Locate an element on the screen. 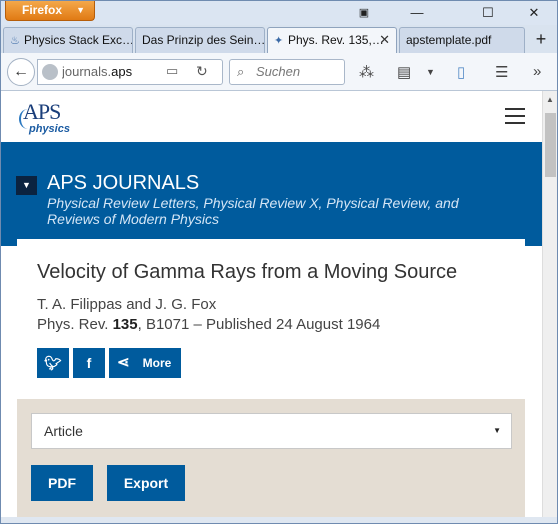 The height and width of the screenshot is (524, 558). scroll-up-arrow-icon: ▲ is located at coordinates (550, 99).